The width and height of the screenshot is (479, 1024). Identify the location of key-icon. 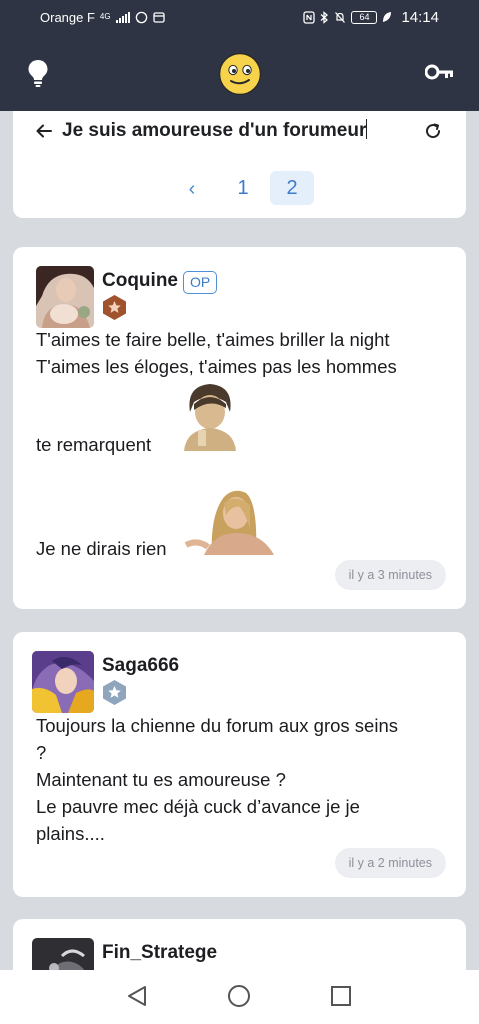
(440, 72).